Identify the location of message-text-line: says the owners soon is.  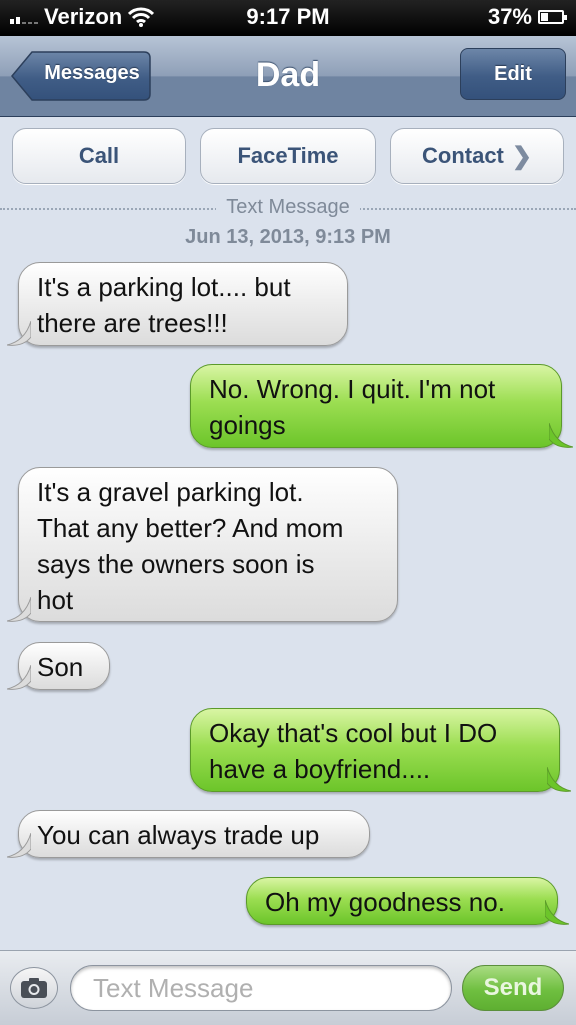
(176, 564).